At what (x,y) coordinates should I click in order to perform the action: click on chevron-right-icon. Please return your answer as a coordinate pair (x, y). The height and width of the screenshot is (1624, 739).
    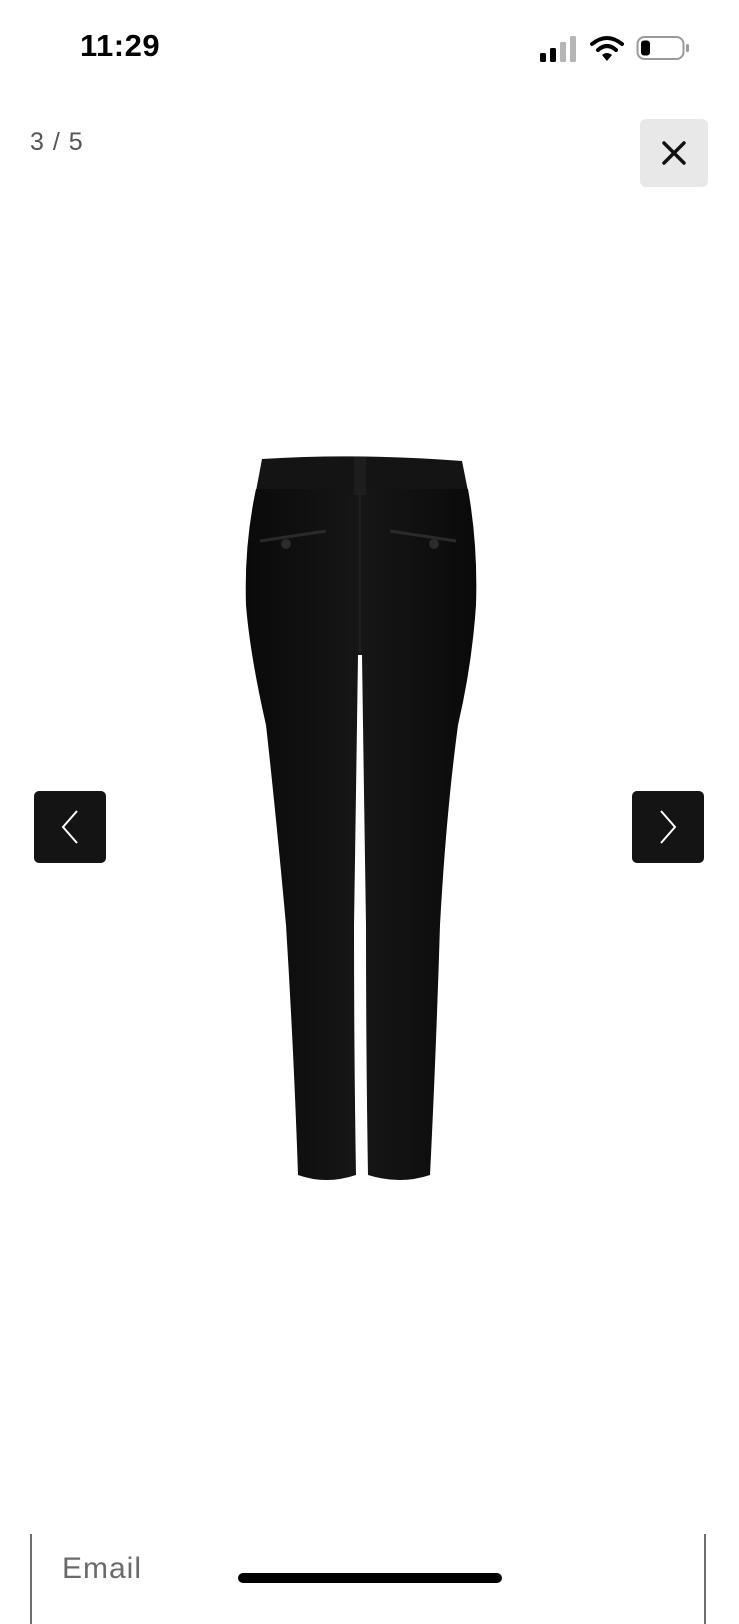
    Looking at the image, I should click on (668, 827).